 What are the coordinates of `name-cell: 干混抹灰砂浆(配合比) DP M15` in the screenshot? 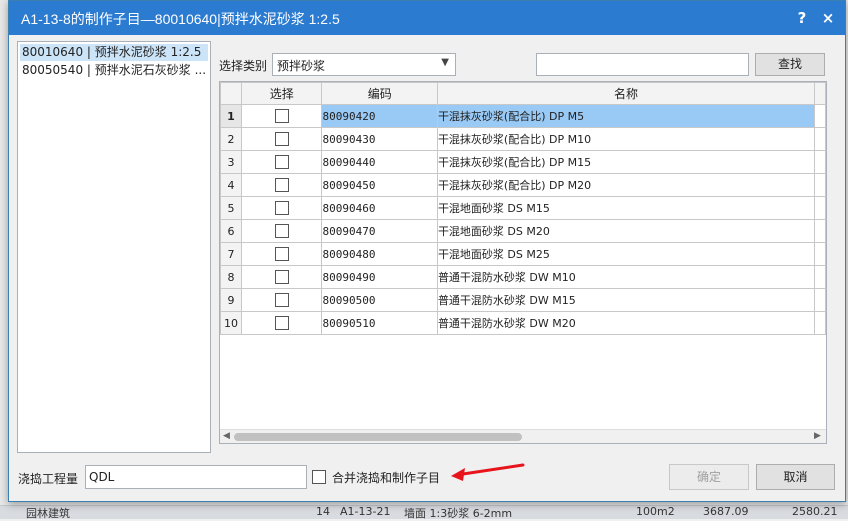 It's located at (626, 162).